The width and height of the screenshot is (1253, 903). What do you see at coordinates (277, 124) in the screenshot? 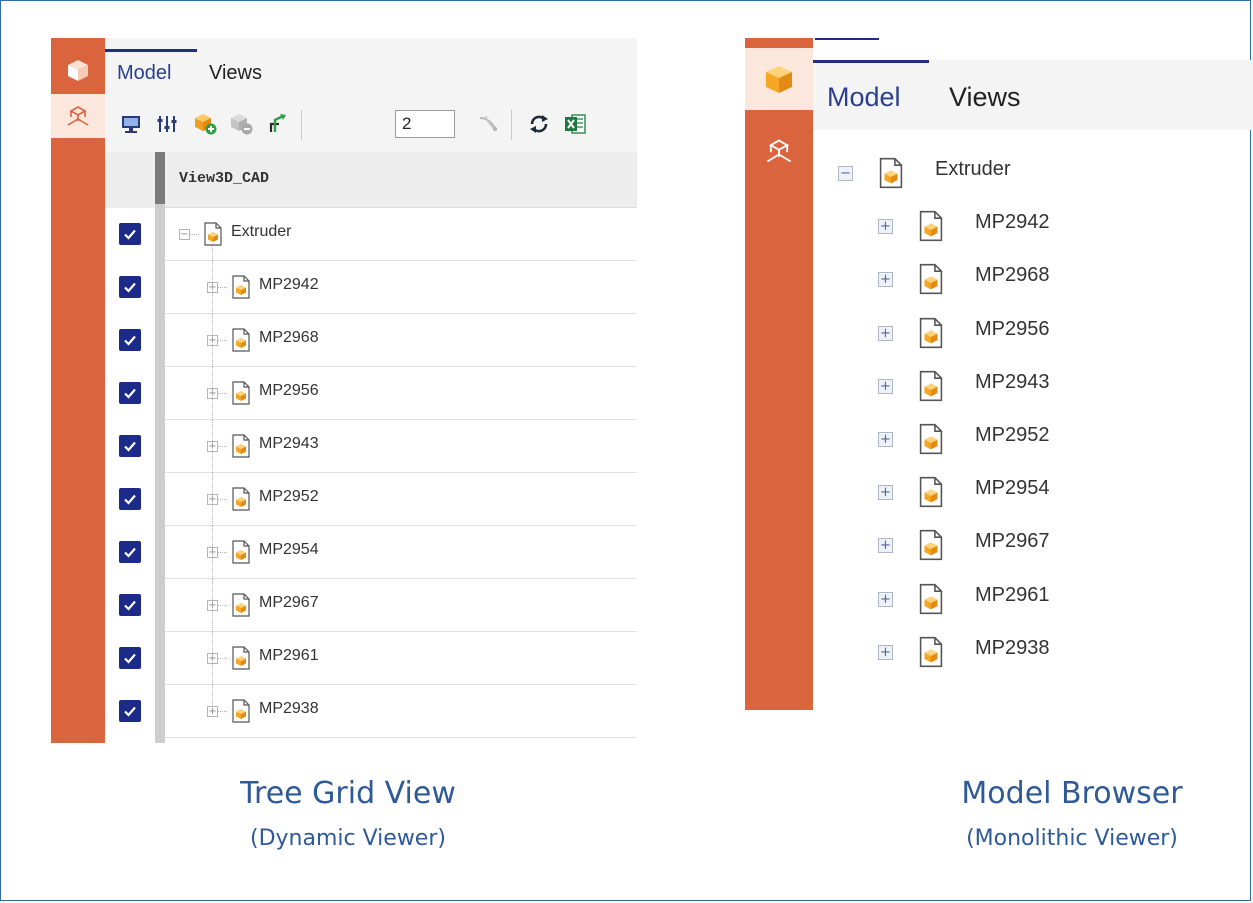
I see `expand-tree-button` at bounding box center [277, 124].